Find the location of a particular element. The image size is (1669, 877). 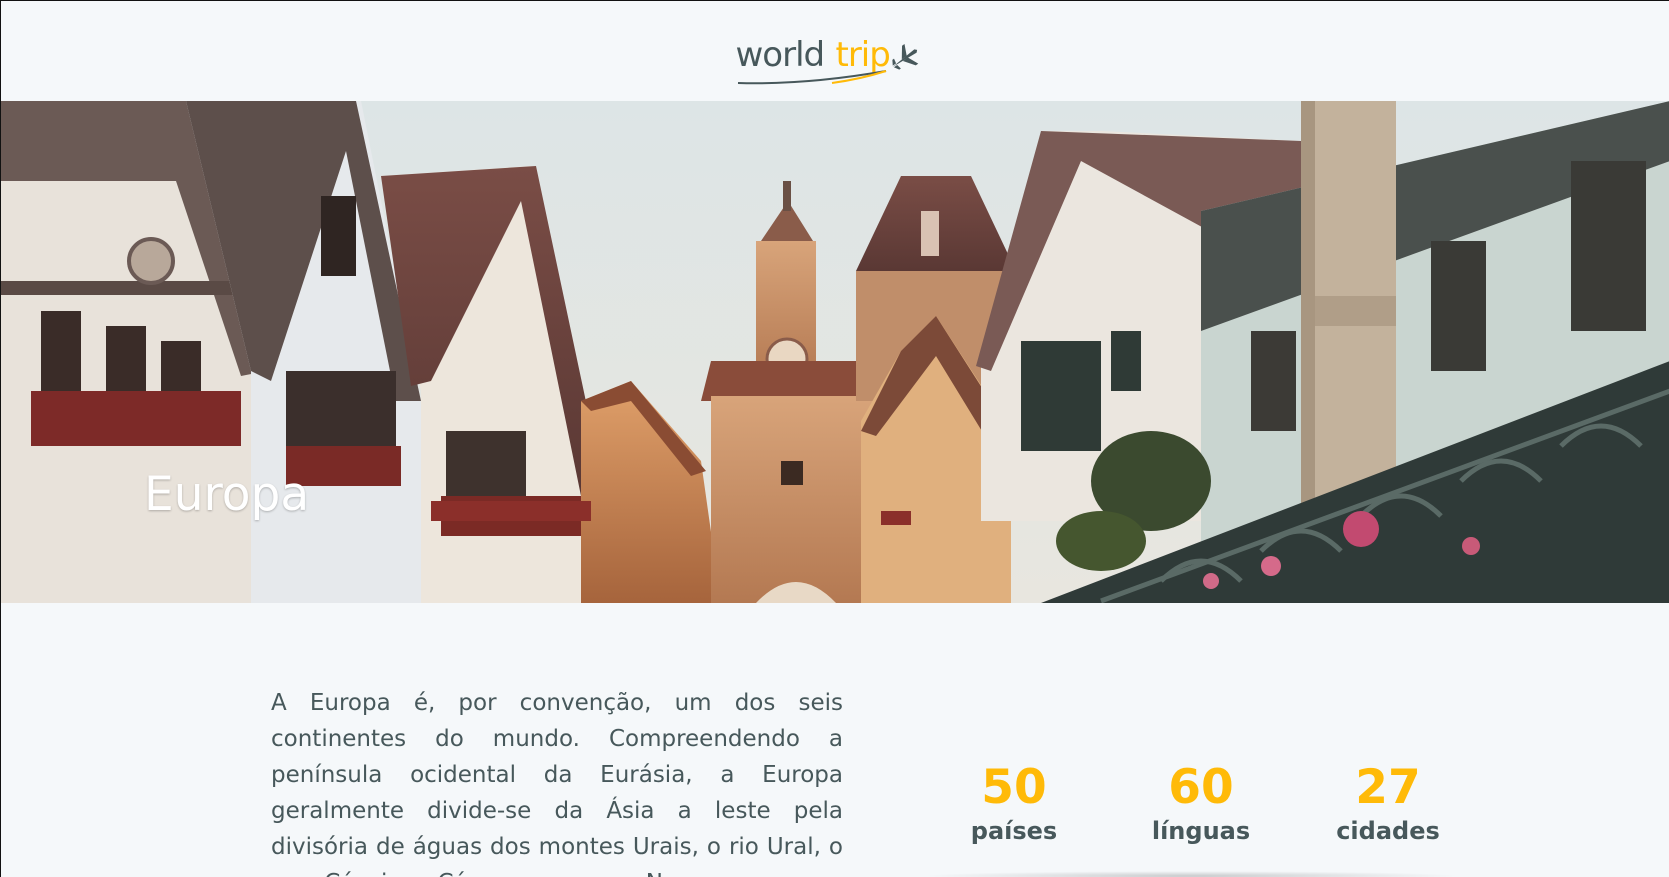

stat-languages-value: 60 is located at coordinates (1201, 787).